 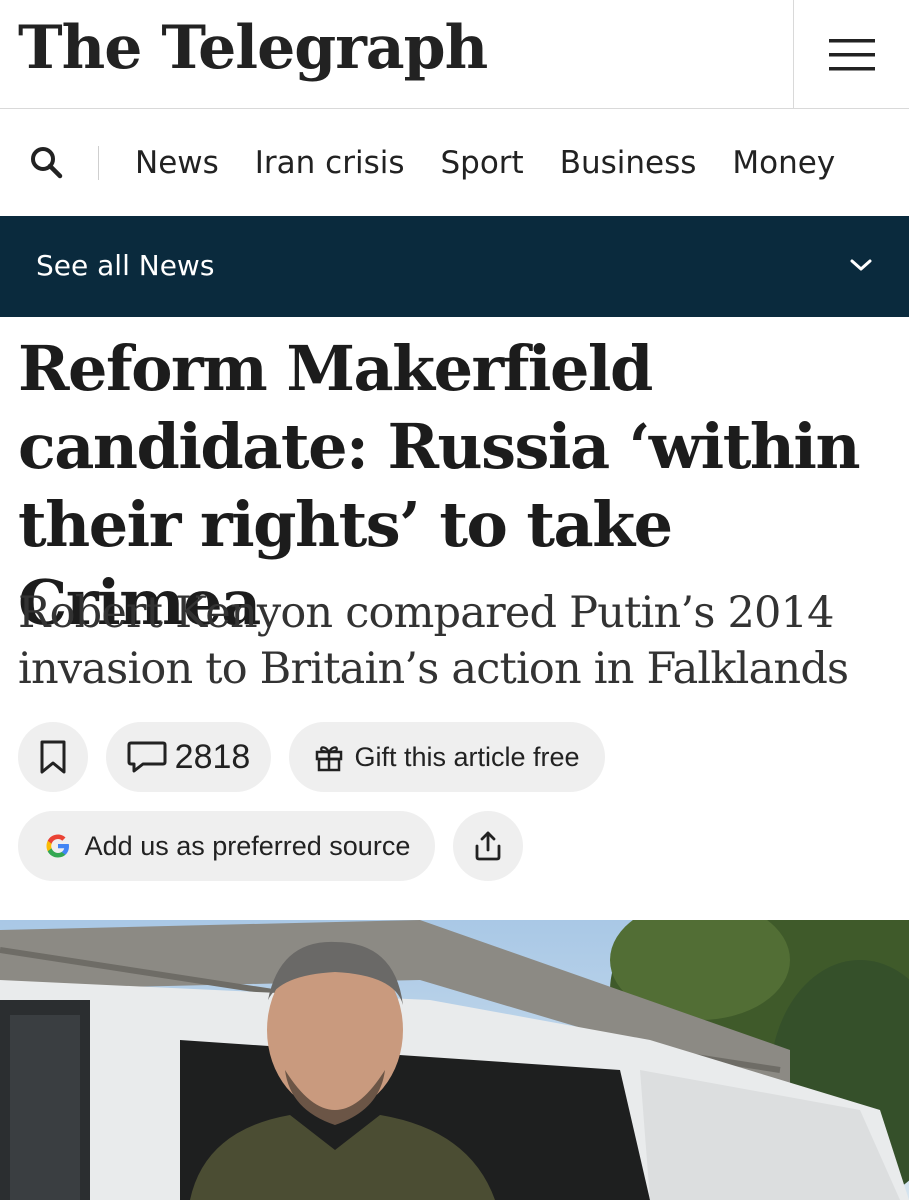 What do you see at coordinates (247, 845) in the screenshot?
I see `preferred-source-label: Add us as preferred source` at bounding box center [247, 845].